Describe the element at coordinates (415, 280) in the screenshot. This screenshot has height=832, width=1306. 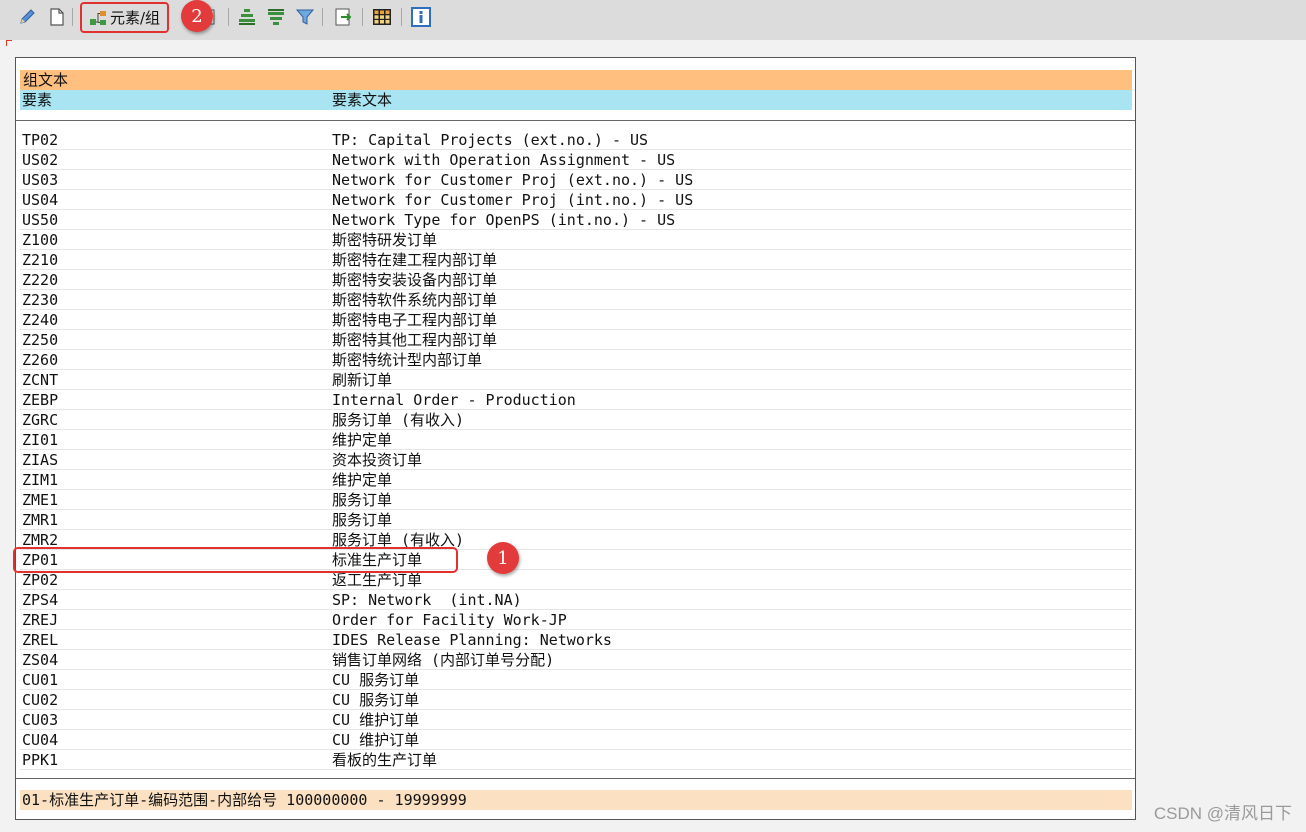
I see `element-text: 斯密特安装设备内部订单` at that location.